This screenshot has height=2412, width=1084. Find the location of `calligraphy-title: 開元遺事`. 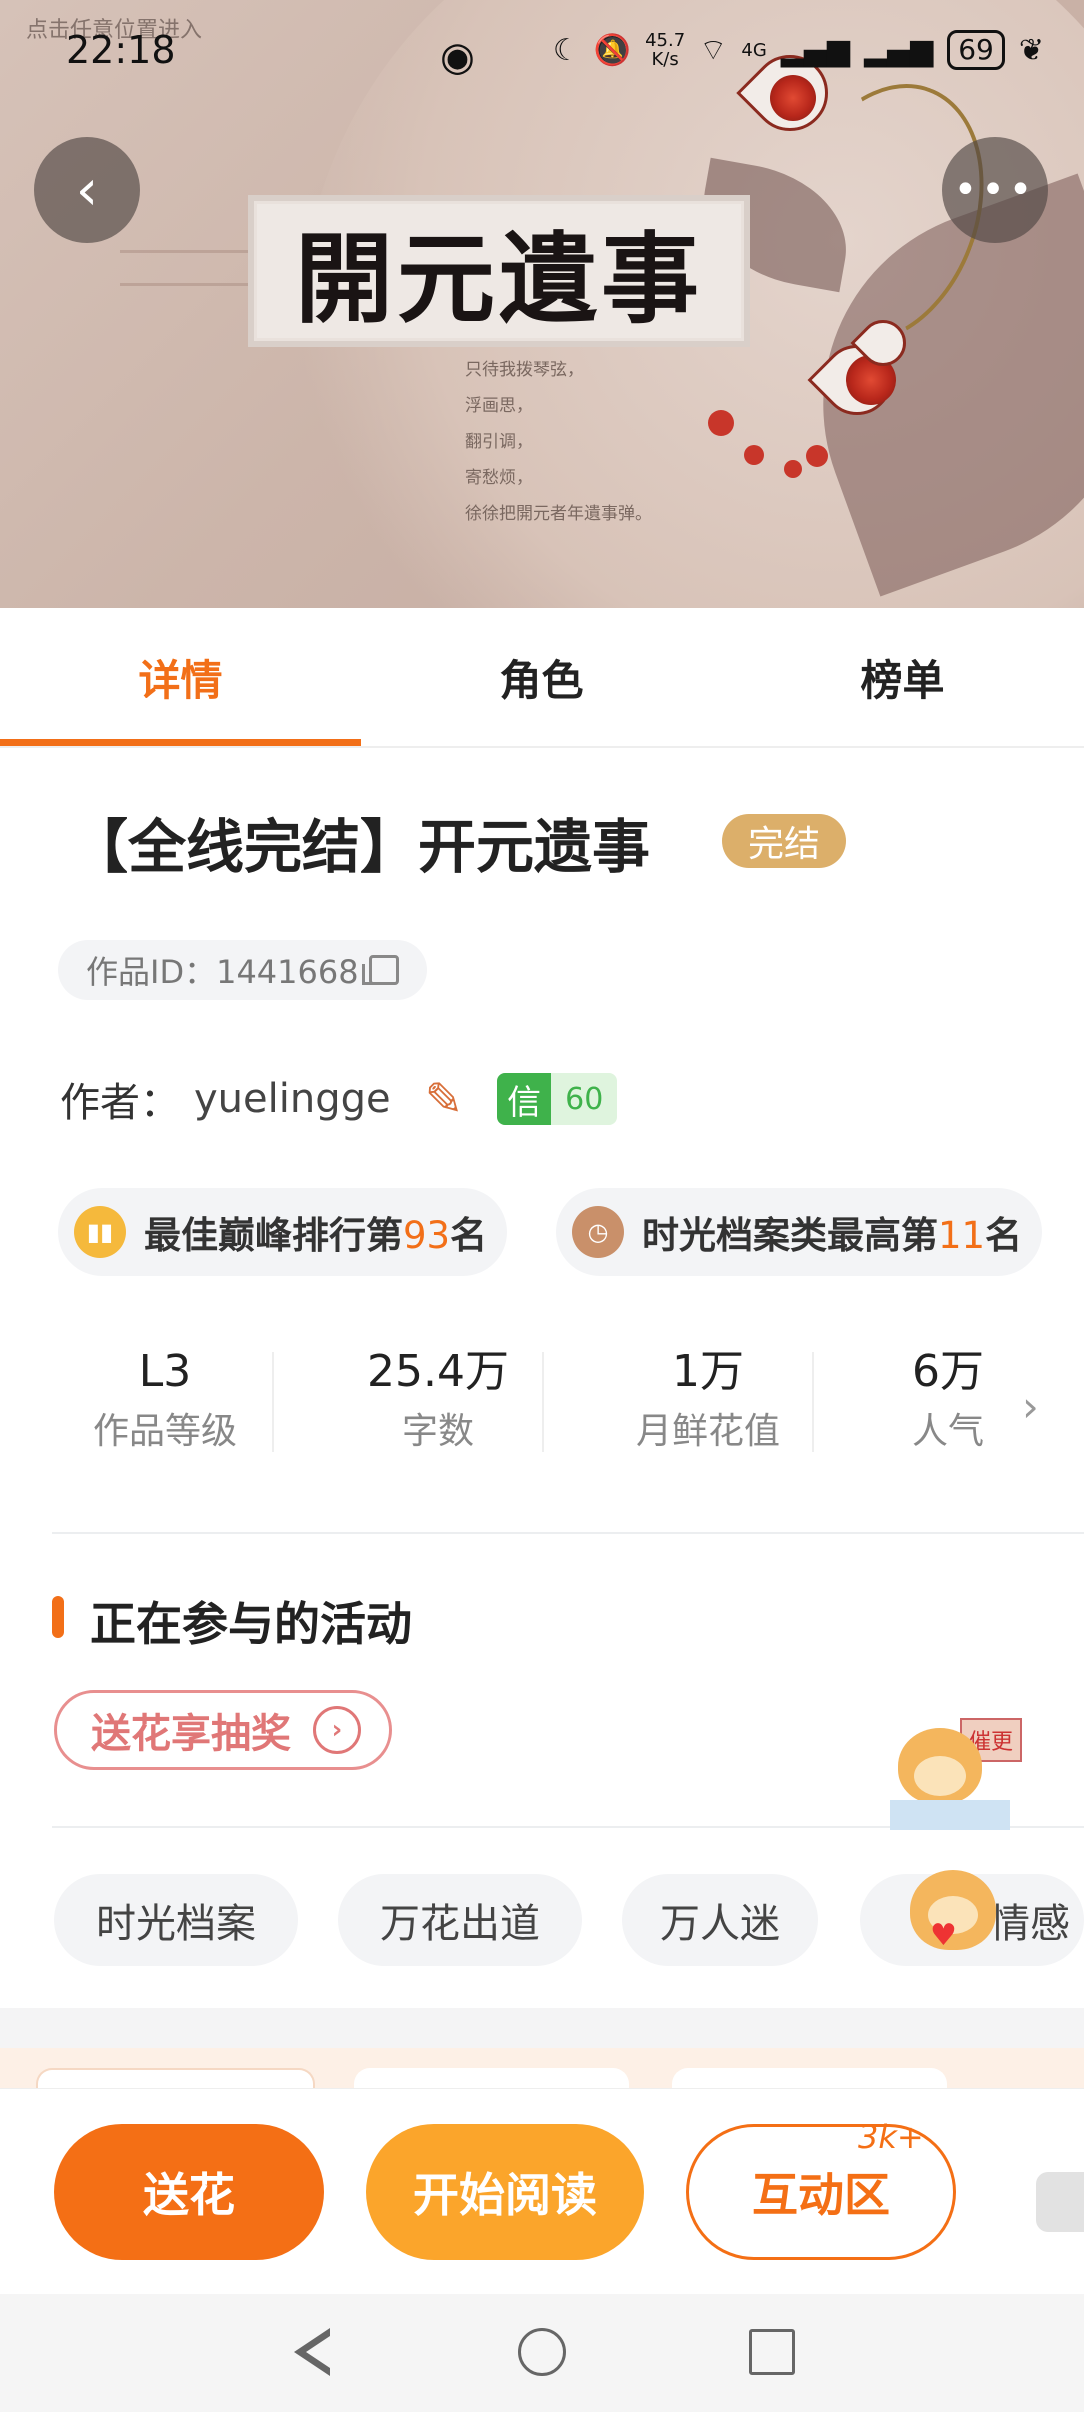

calligraphy-title: 開元遺事 is located at coordinates (498, 279).